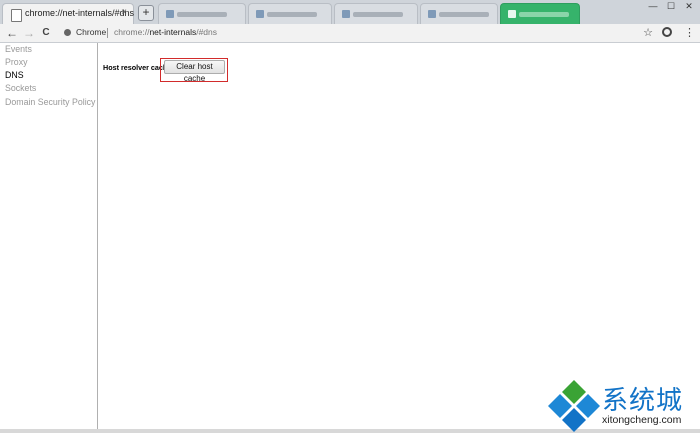  What do you see at coordinates (642, 420) in the screenshot?
I see `watermark-domain: xitongcheng.com` at bounding box center [642, 420].